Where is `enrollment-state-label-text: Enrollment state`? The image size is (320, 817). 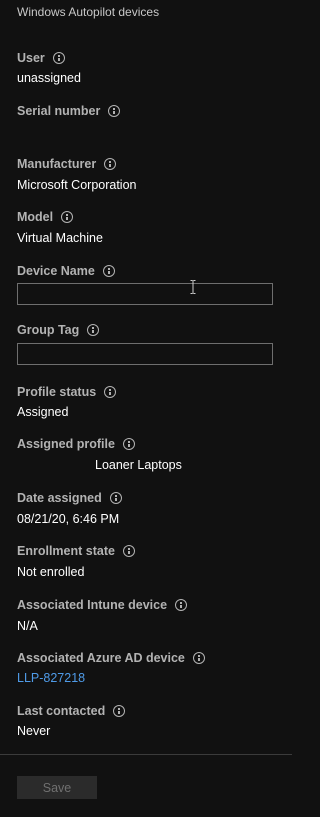 enrollment-state-label-text: Enrollment state is located at coordinates (66, 551).